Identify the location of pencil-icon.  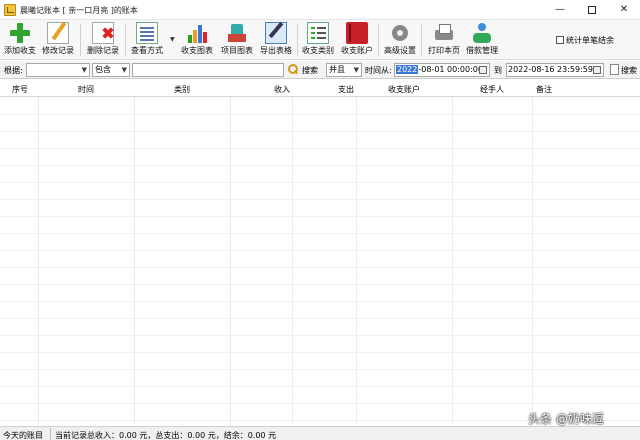
(58, 33).